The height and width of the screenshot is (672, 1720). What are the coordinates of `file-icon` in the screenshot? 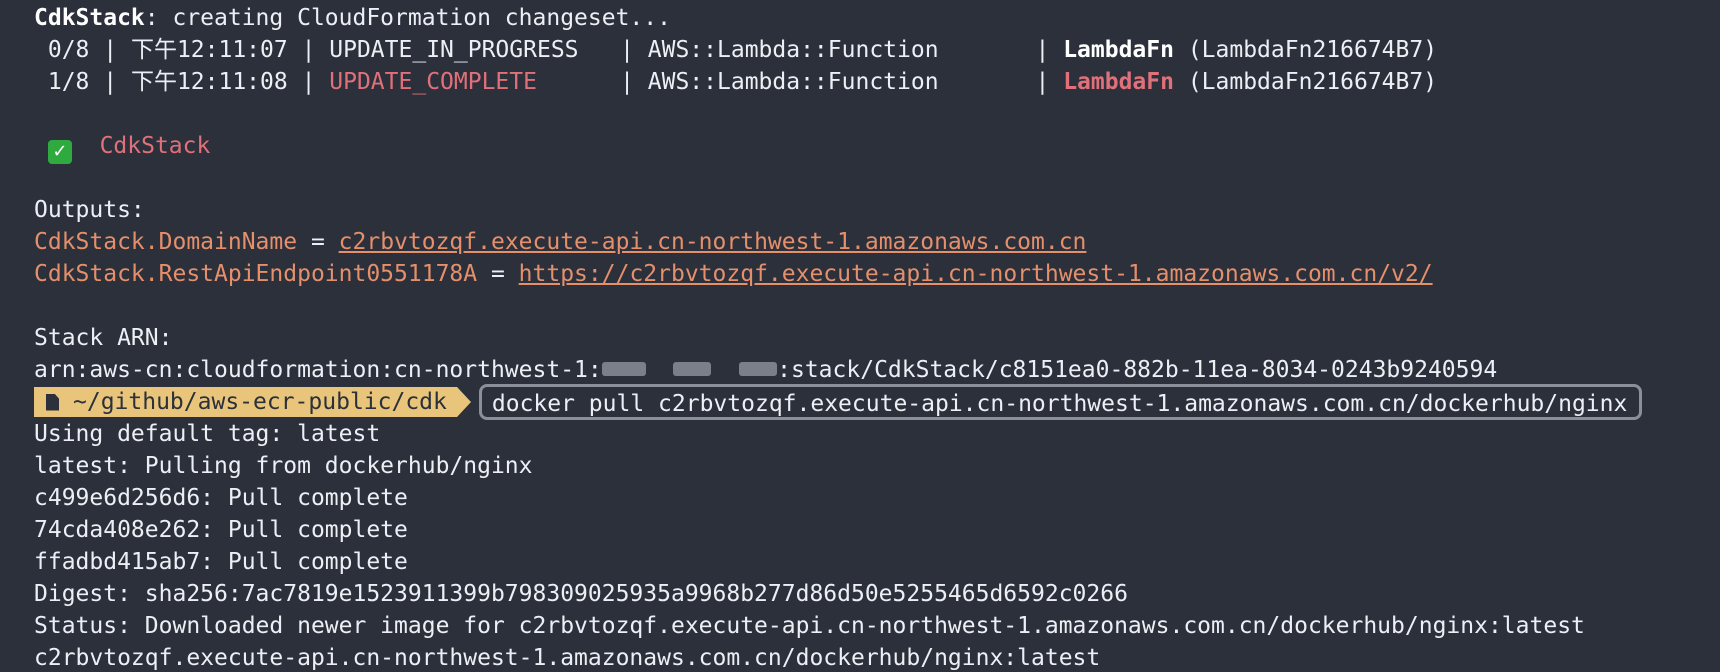 It's located at (52, 402).